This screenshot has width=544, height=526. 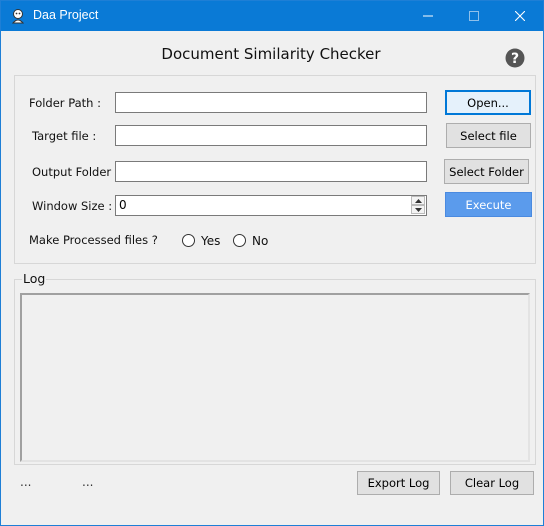 What do you see at coordinates (492, 483) in the screenshot?
I see `clear-log-button: Clear Log` at bounding box center [492, 483].